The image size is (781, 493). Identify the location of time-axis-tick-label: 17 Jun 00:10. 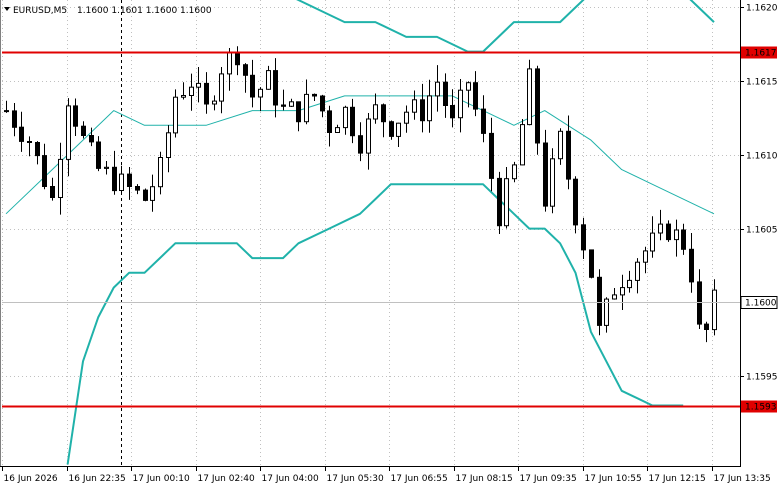
(161, 479).